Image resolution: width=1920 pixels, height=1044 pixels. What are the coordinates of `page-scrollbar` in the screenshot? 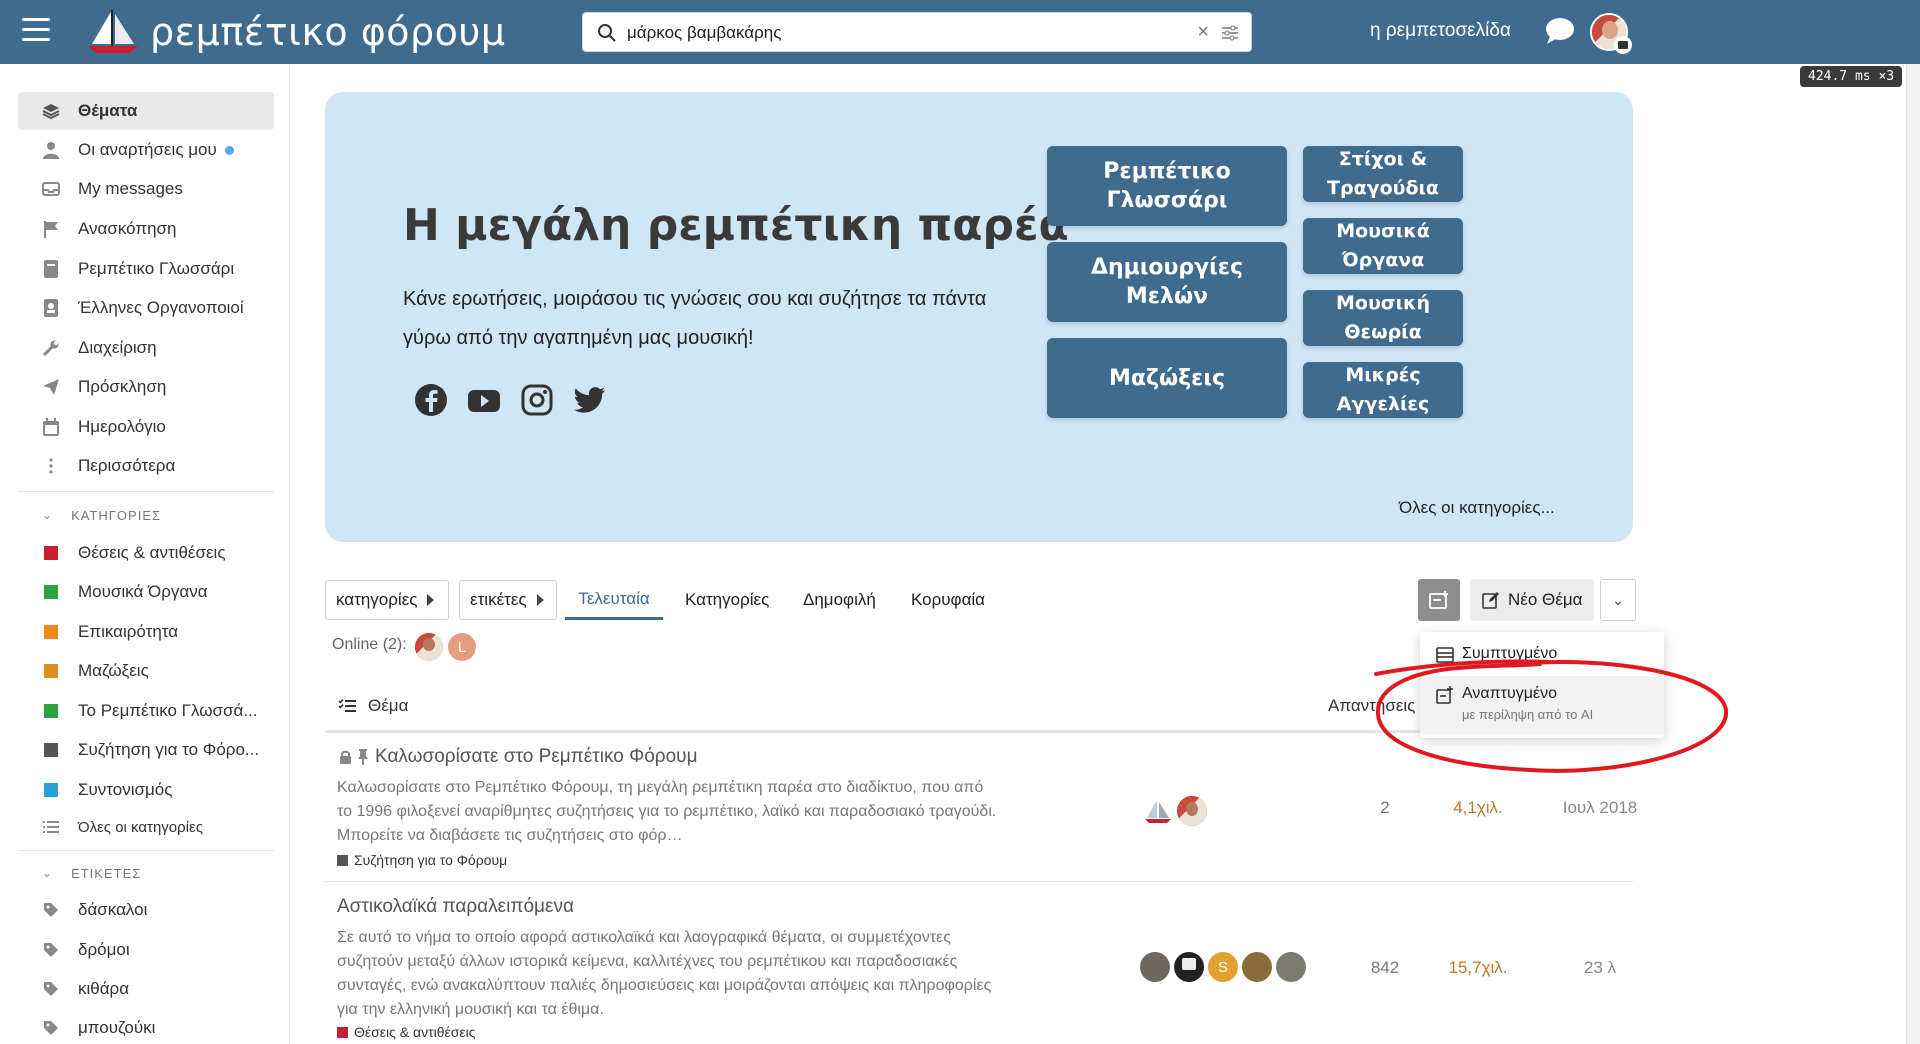 It's located at (1913, 554).